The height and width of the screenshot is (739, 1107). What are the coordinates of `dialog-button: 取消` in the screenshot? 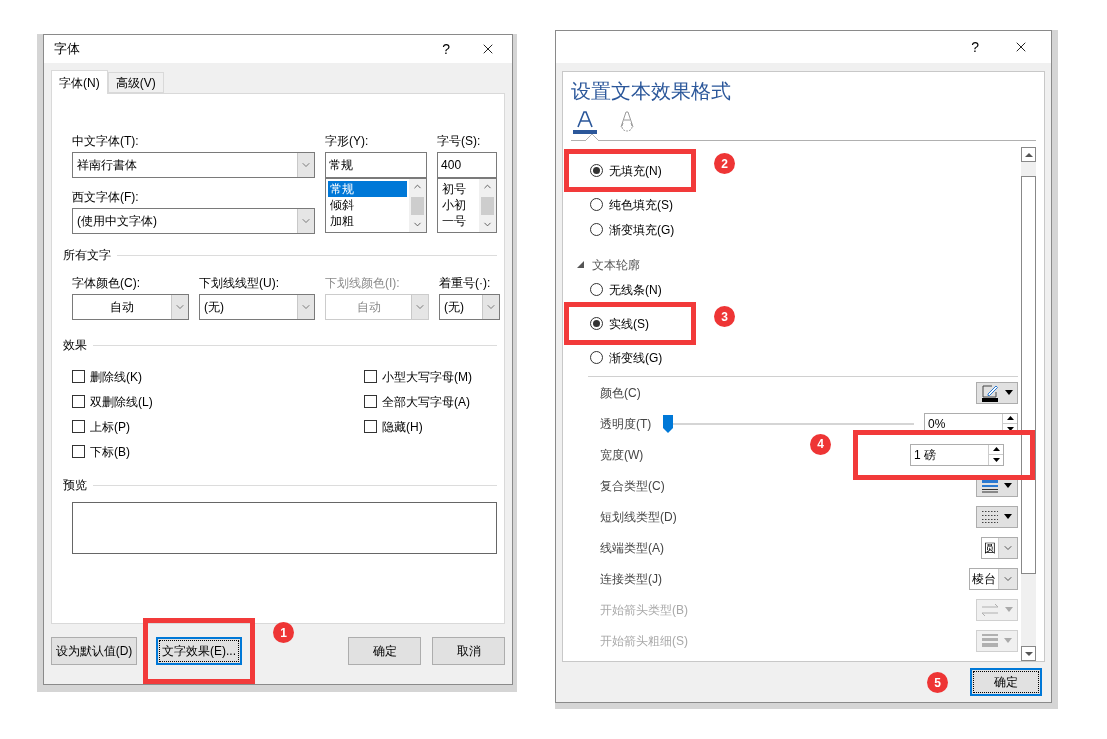 It's located at (468, 651).